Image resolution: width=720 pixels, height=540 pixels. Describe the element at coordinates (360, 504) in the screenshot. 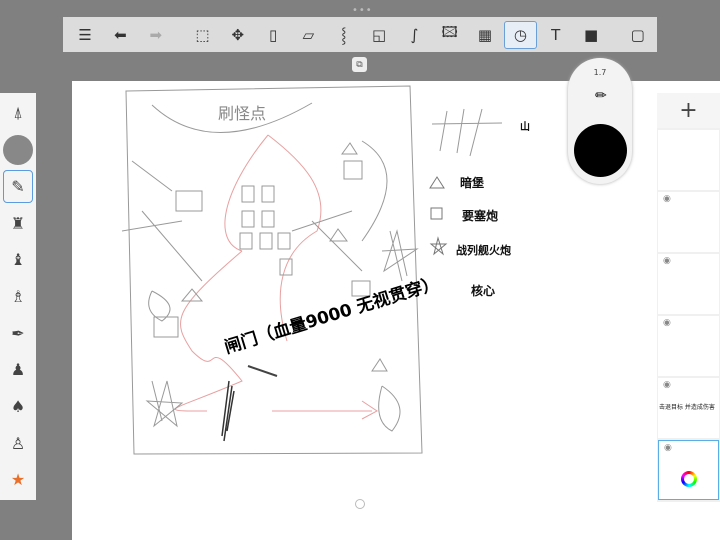

I see `home-indicator` at that location.